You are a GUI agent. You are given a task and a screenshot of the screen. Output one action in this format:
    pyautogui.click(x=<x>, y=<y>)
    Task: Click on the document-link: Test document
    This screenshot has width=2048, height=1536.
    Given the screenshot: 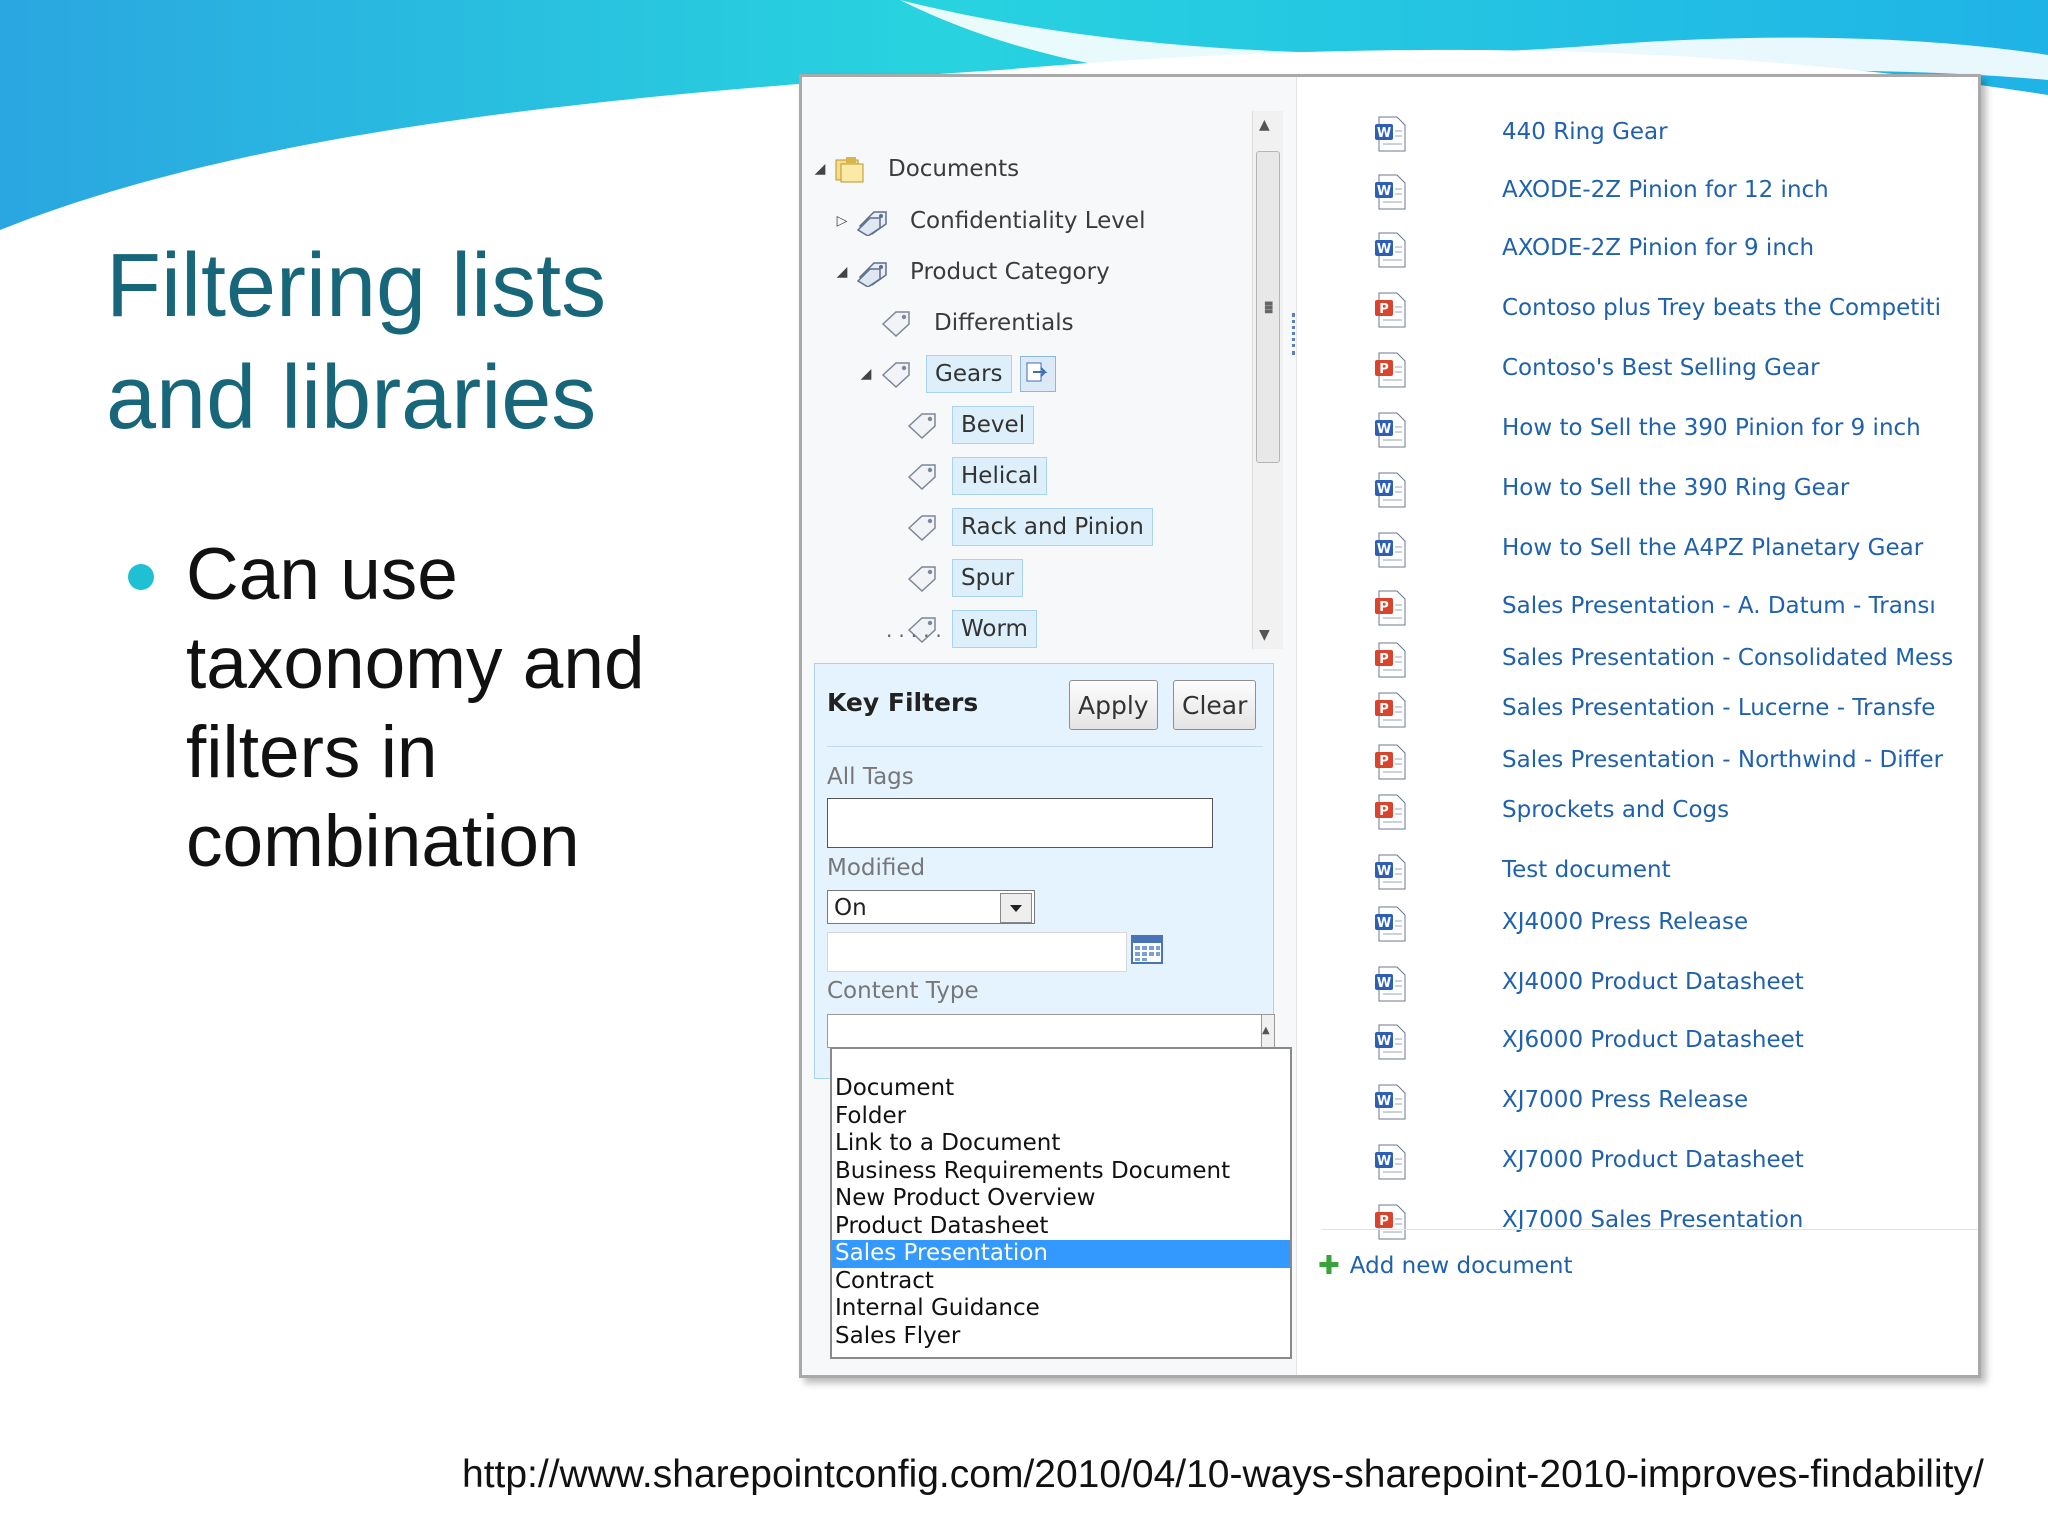 What is the action you would take?
    pyautogui.click(x=1586, y=870)
    